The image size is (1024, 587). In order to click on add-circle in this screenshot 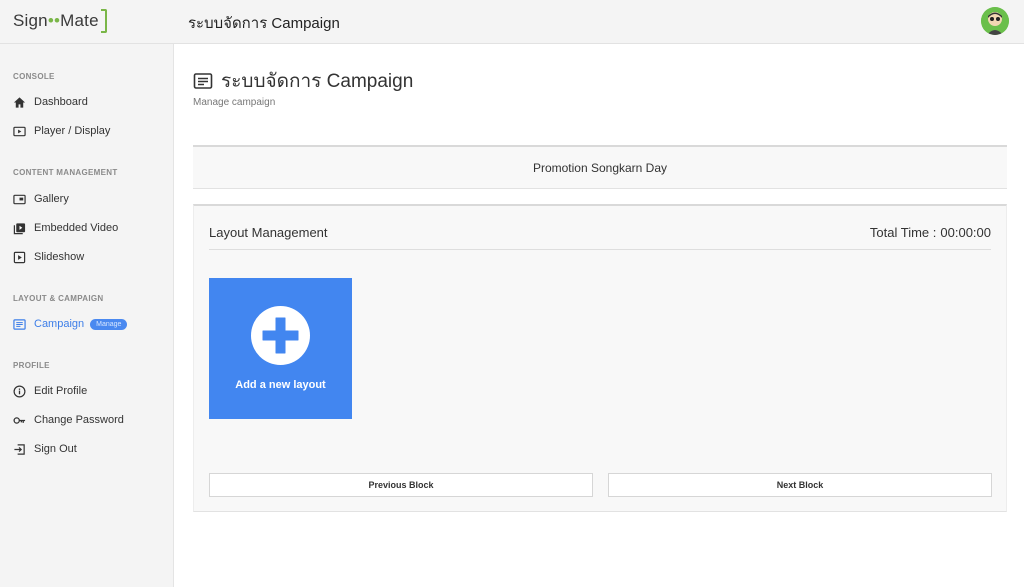, I will do `click(280, 335)`.